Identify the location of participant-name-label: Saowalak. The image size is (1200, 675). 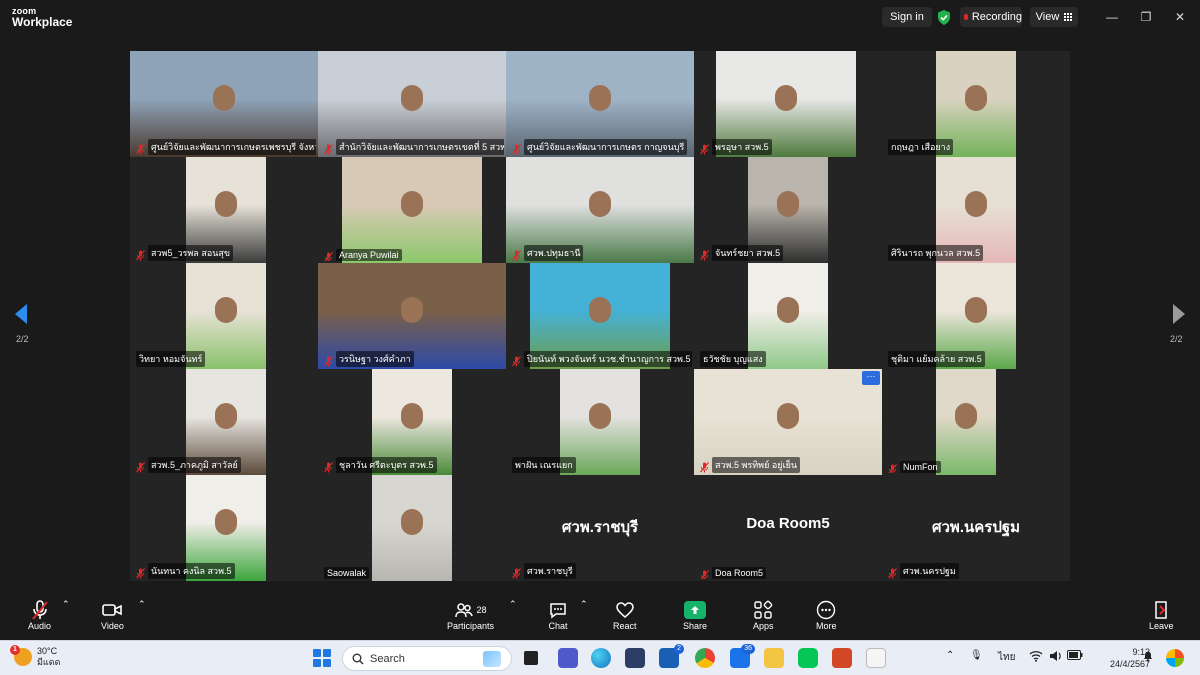
(347, 573).